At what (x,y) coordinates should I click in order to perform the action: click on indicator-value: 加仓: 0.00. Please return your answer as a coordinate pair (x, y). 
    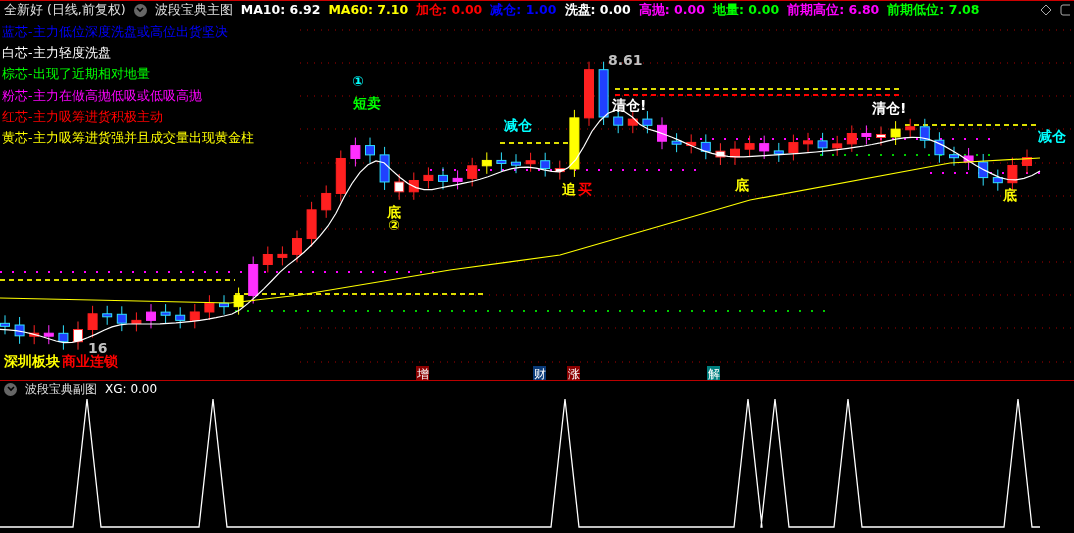
    Looking at the image, I should click on (449, 10).